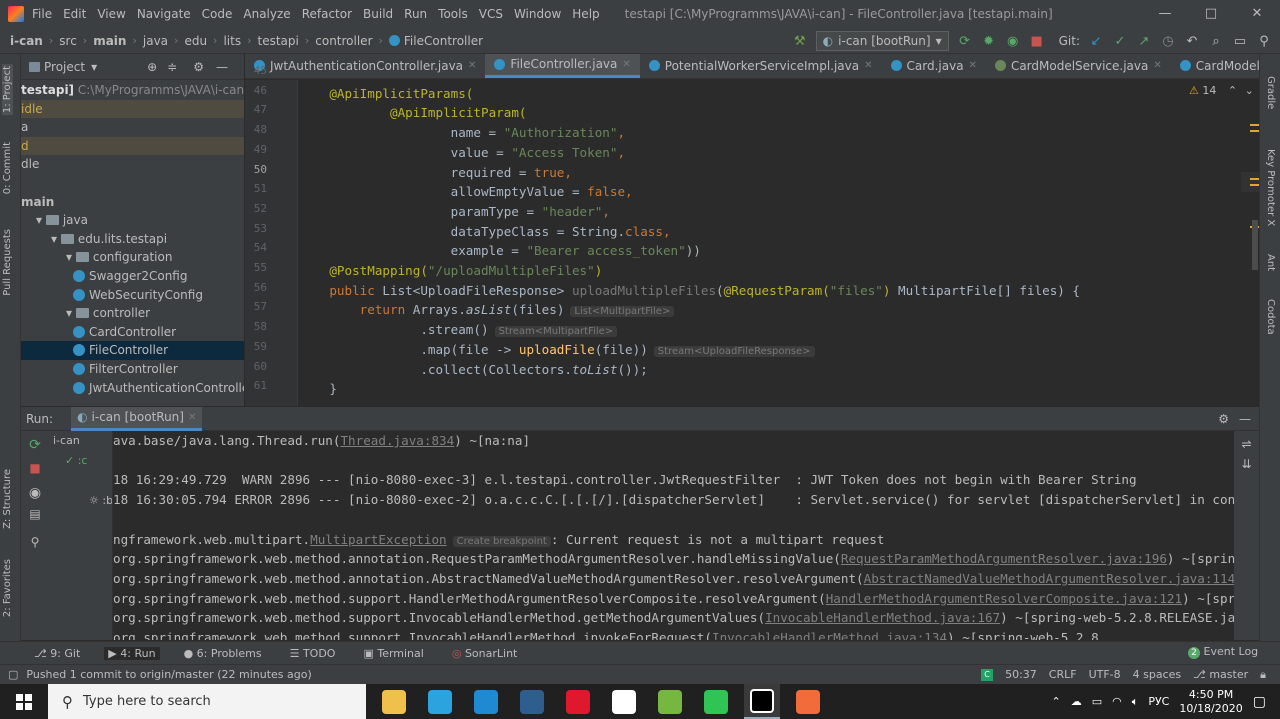 This screenshot has width=1280, height=719. I want to click on project-tool-tab: 1: Project, so click(7, 90).